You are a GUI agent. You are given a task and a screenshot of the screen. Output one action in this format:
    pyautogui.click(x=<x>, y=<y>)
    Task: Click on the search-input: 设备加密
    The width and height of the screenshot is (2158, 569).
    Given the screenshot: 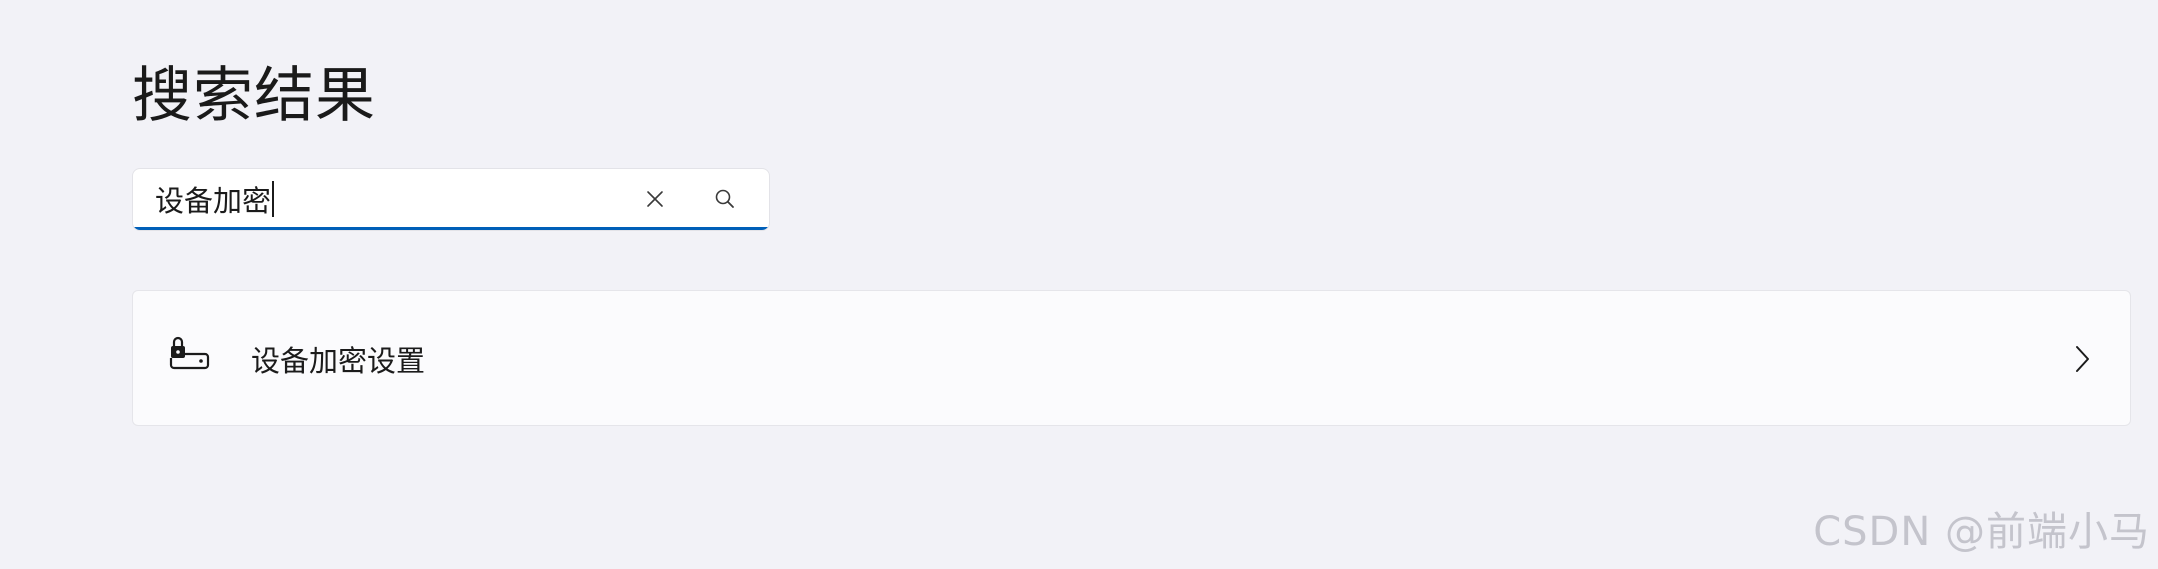 What is the action you would take?
    pyautogui.click(x=215, y=199)
    